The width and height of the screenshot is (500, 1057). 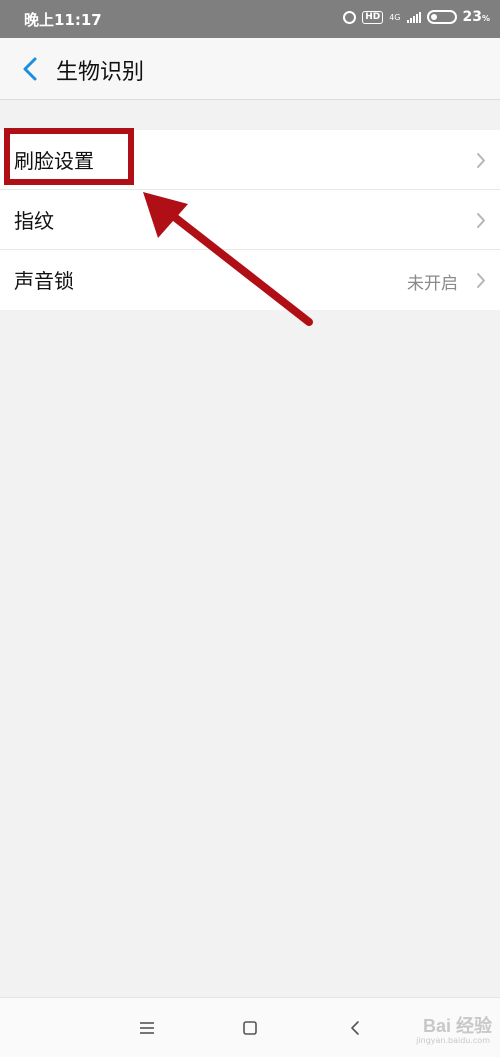 What do you see at coordinates (476, 17) in the screenshot?
I see `battery-level: 23%` at bounding box center [476, 17].